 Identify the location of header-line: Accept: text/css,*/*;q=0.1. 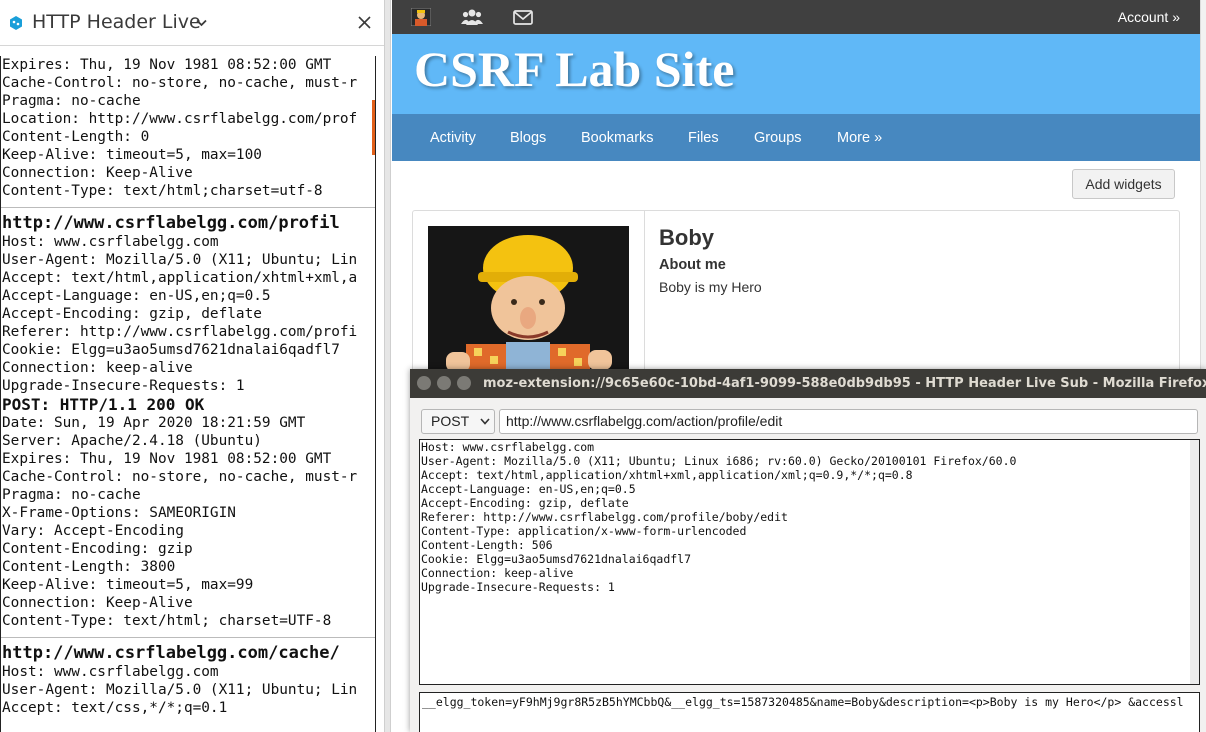
(115, 708).